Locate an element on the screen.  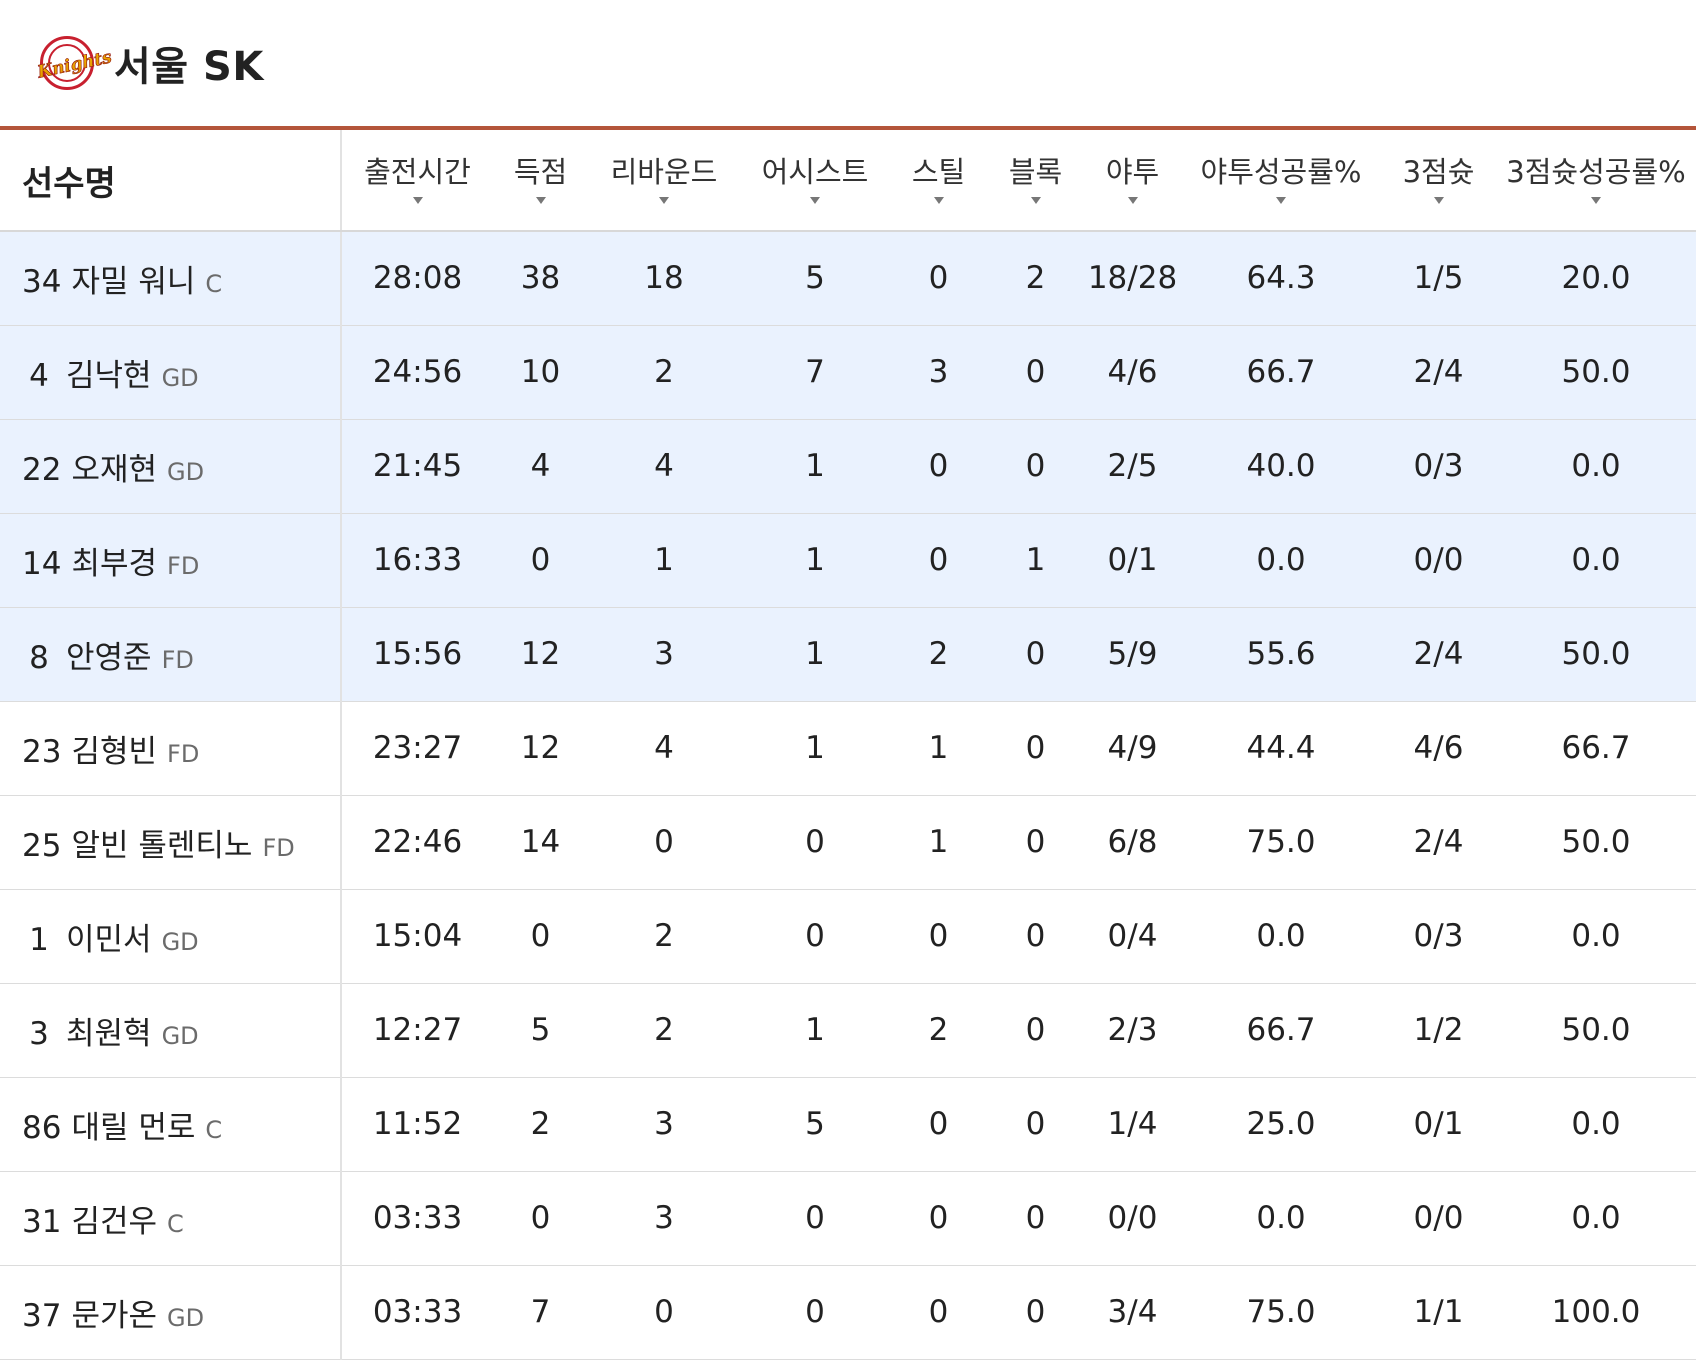
table-row: 3 최원혁 GD 12:27 5 2 1 2 0 2/3 66.7 1/2 50.0 is located at coordinates (848, 1030).